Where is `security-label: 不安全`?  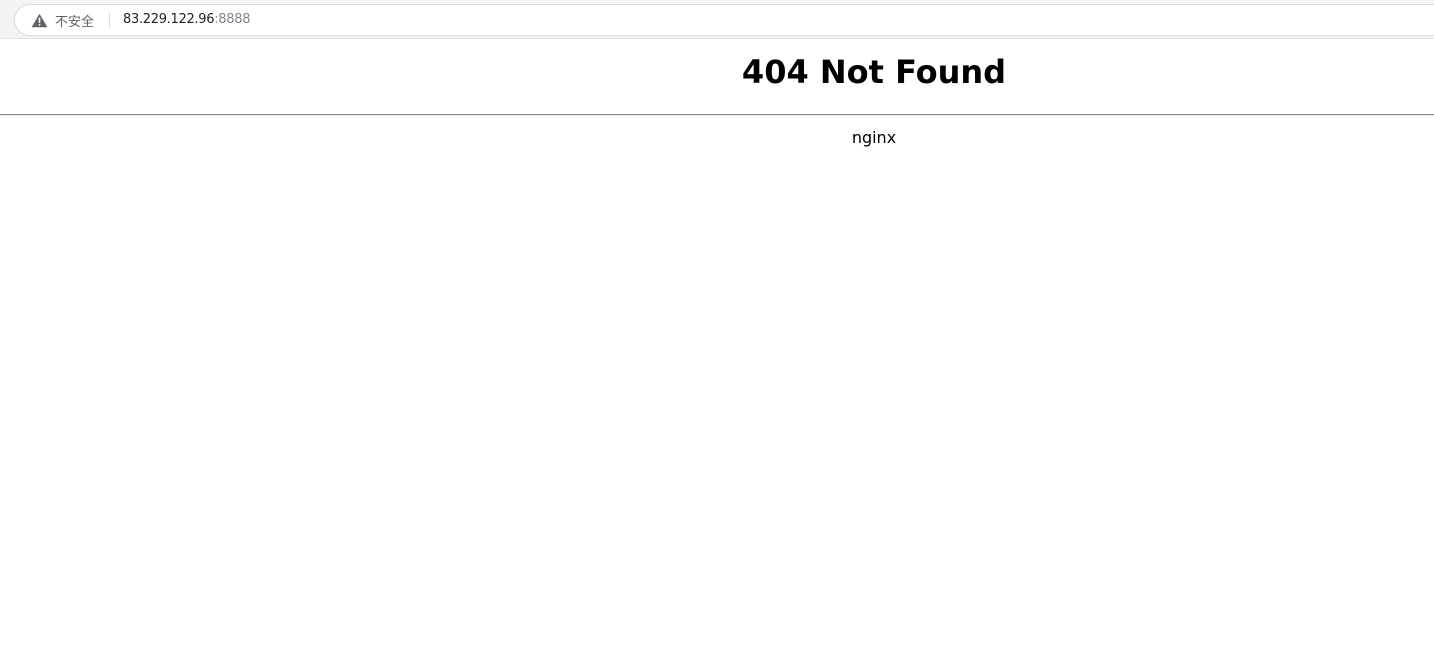
security-label: 不安全 is located at coordinates (75, 22).